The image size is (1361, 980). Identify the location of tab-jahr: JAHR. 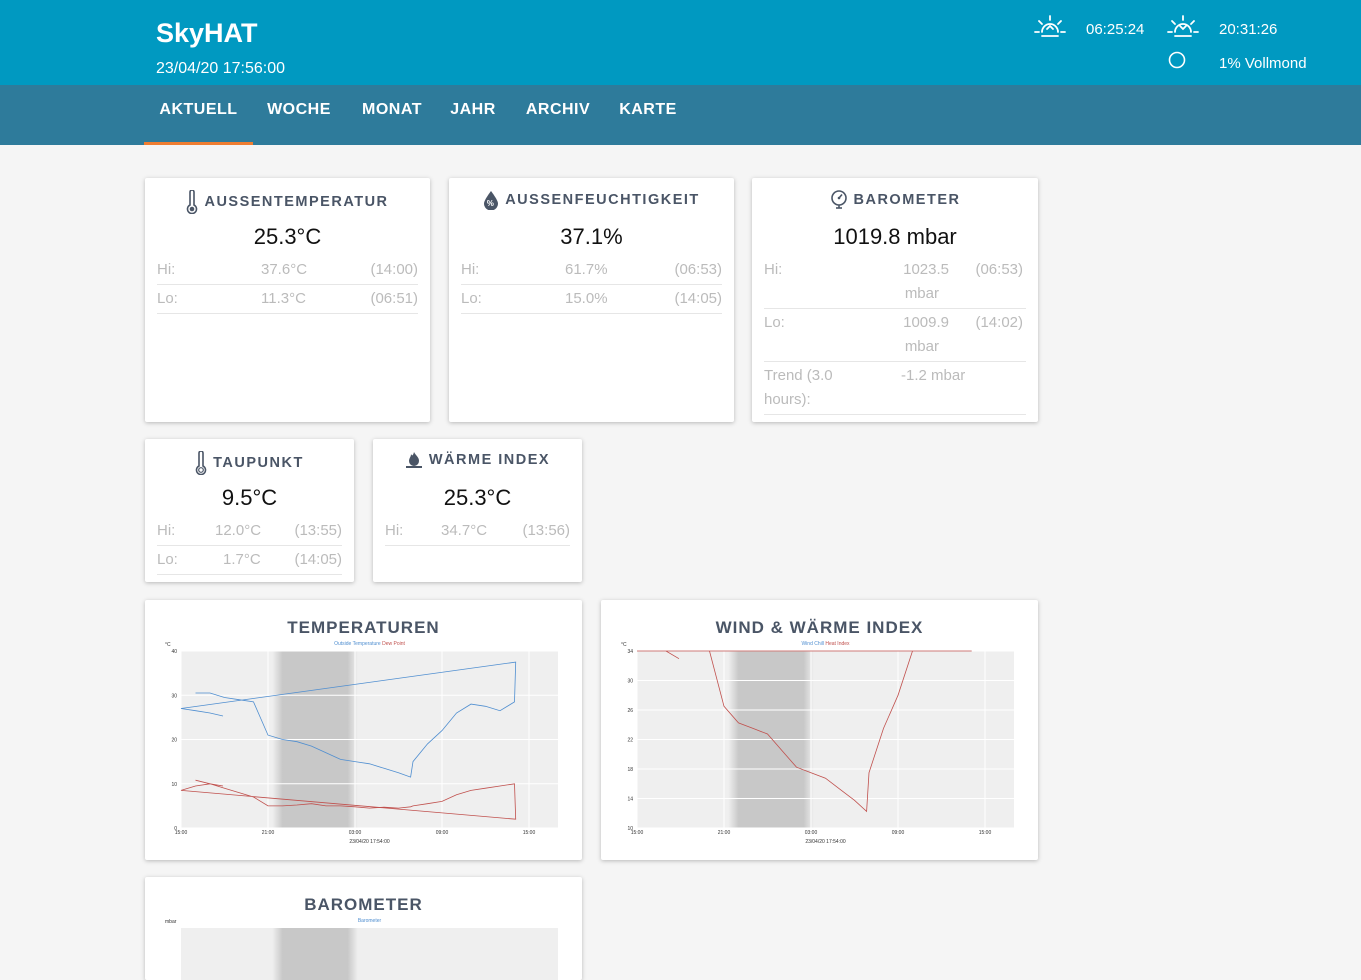
(473, 115).